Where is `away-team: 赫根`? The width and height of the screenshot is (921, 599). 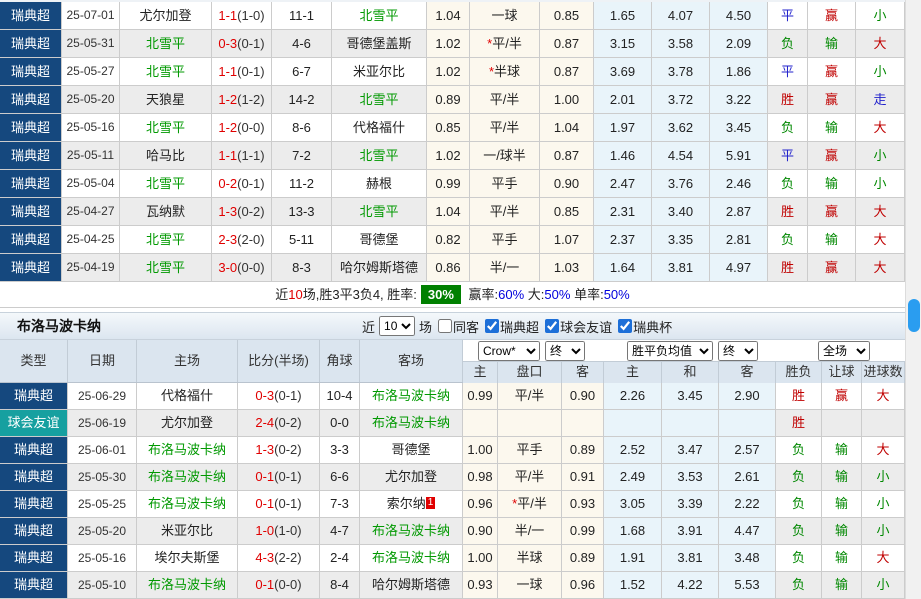
away-team: 赫根 is located at coordinates (379, 183).